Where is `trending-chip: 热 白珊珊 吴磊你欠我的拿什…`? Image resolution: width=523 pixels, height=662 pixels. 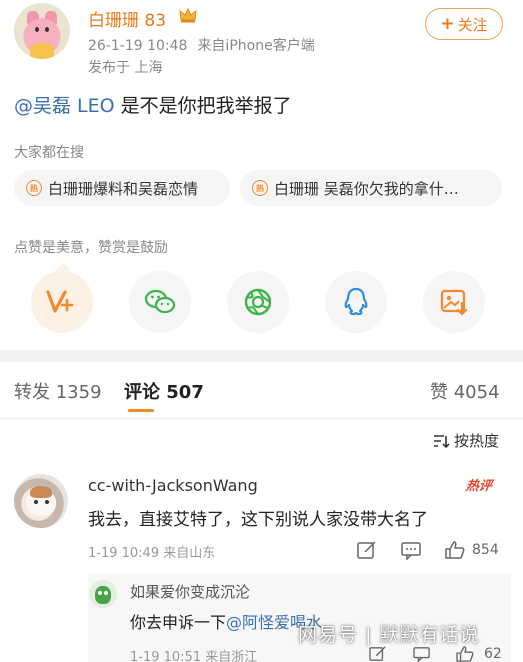
trending-chip: 热 白珊珊 吴磊你欠我的拿什… is located at coordinates (371, 188).